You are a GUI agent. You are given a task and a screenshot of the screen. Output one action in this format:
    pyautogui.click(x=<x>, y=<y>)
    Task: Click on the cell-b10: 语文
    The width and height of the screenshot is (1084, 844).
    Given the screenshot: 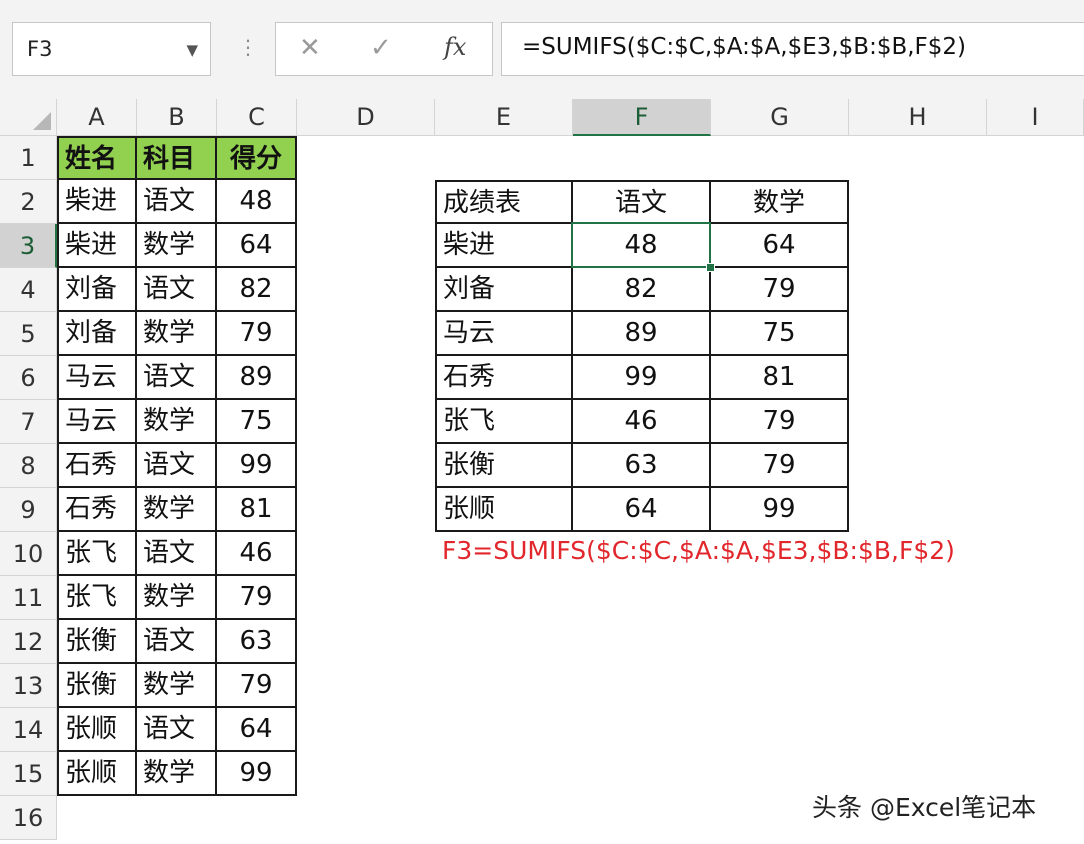 What is the action you would take?
    pyautogui.click(x=177, y=554)
    